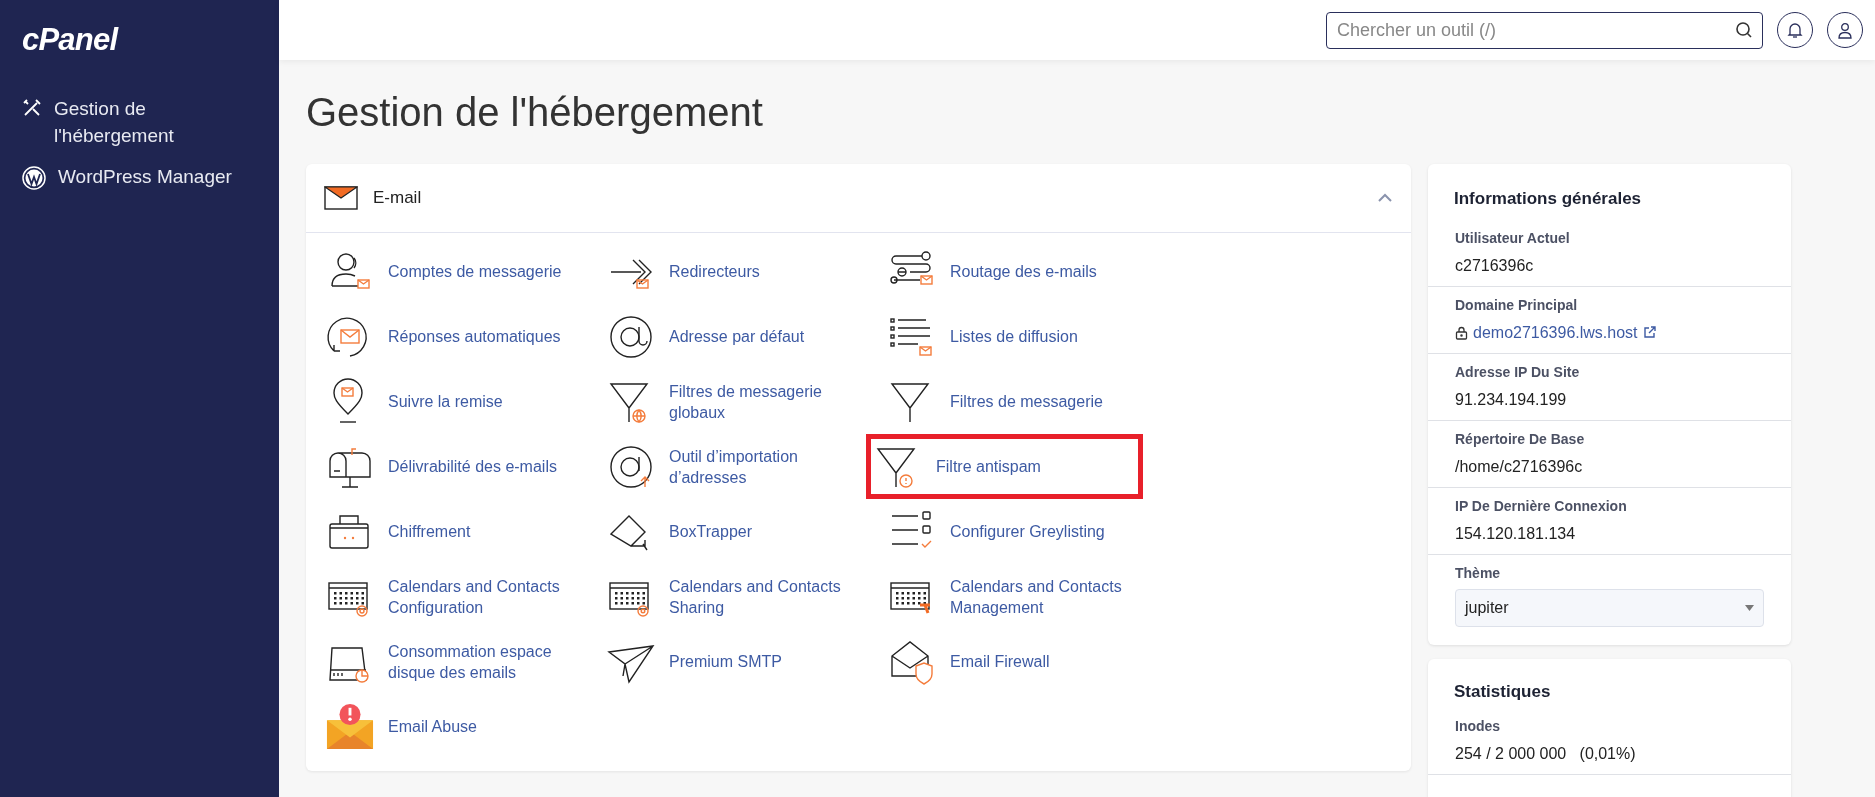 This screenshot has height=797, width=1875. I want to click on tool-link: Filtres de messagerie globaux, so click(737, 401).